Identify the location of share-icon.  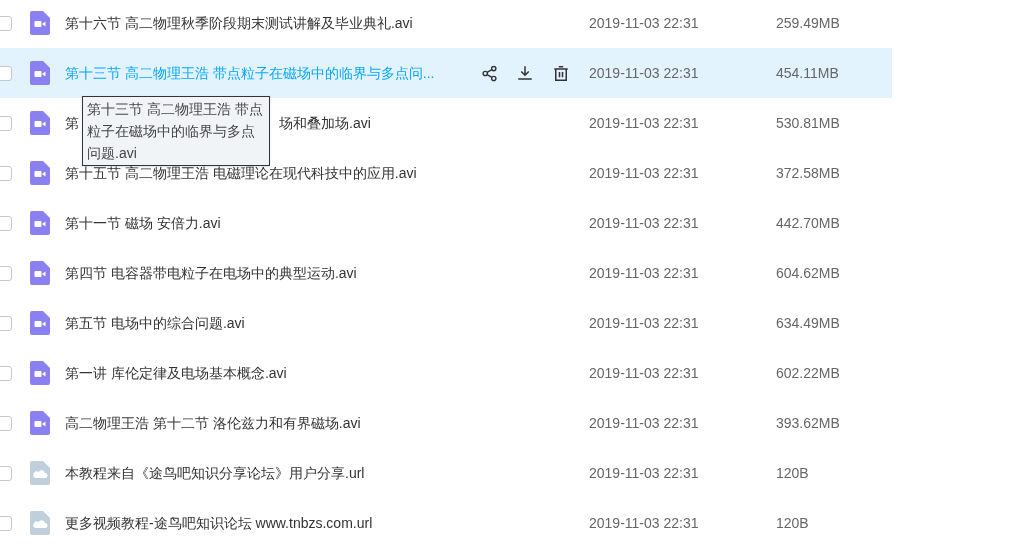
(489, 73).